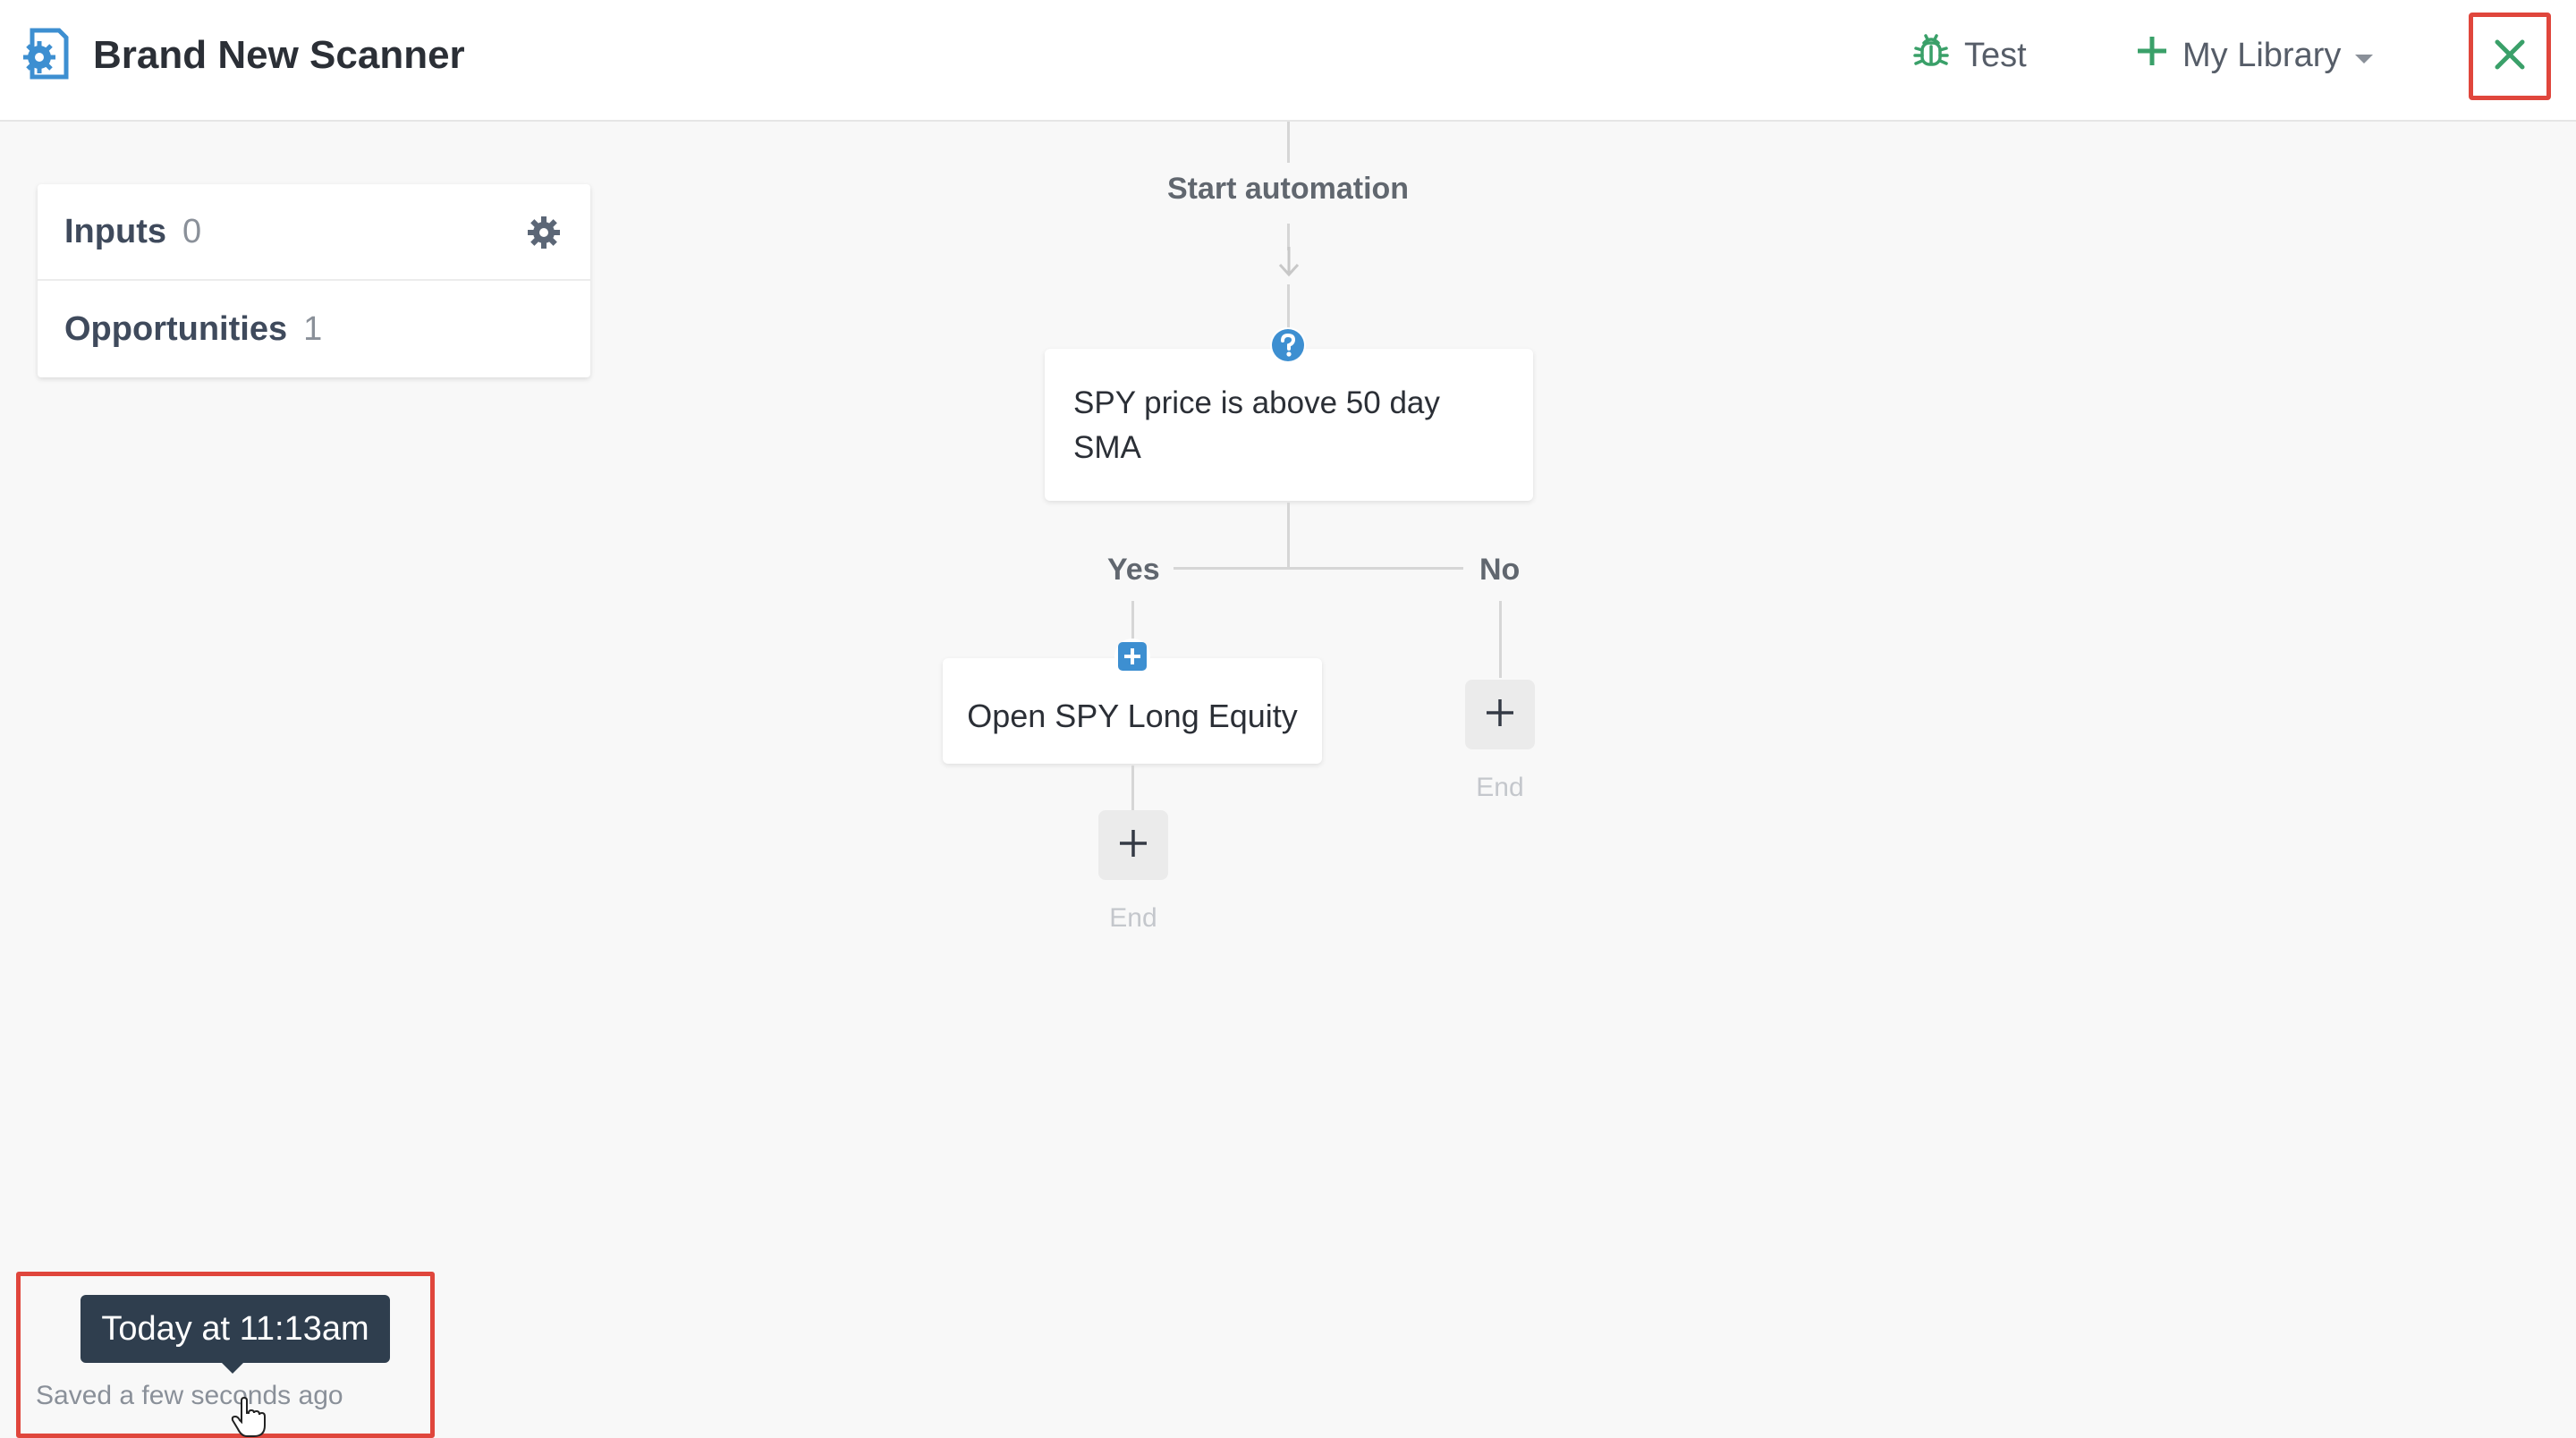 This screenshot has height=1438, width=2576. I want to click on end-label-yes: End, so click(1133, 918).